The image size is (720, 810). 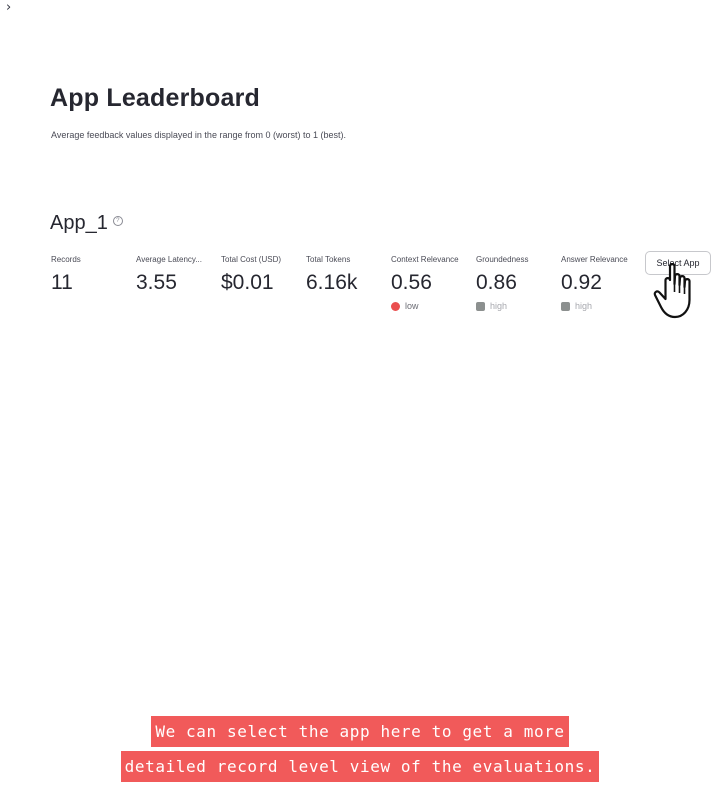 What do you see at coordinates (8, 7) in the screenshot?
I see `sidebar-expand-chevron-icon: ›` at bounding box center [8, 7].